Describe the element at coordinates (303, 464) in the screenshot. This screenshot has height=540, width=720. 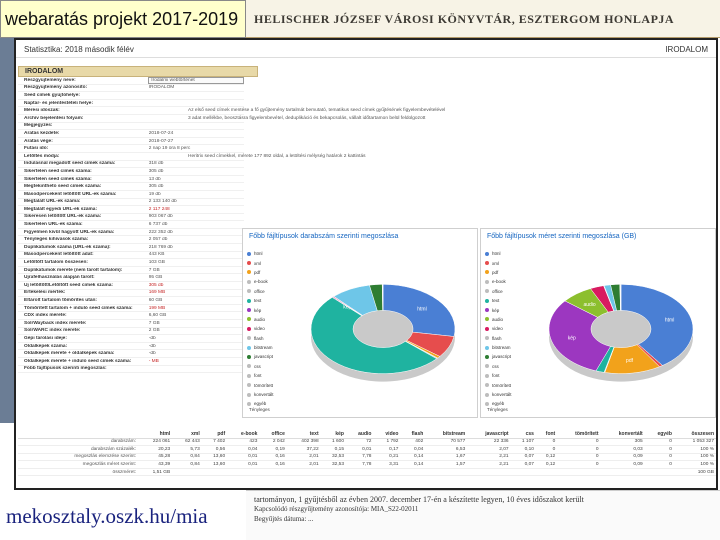
I see `table-cell: 2,01` at that location.